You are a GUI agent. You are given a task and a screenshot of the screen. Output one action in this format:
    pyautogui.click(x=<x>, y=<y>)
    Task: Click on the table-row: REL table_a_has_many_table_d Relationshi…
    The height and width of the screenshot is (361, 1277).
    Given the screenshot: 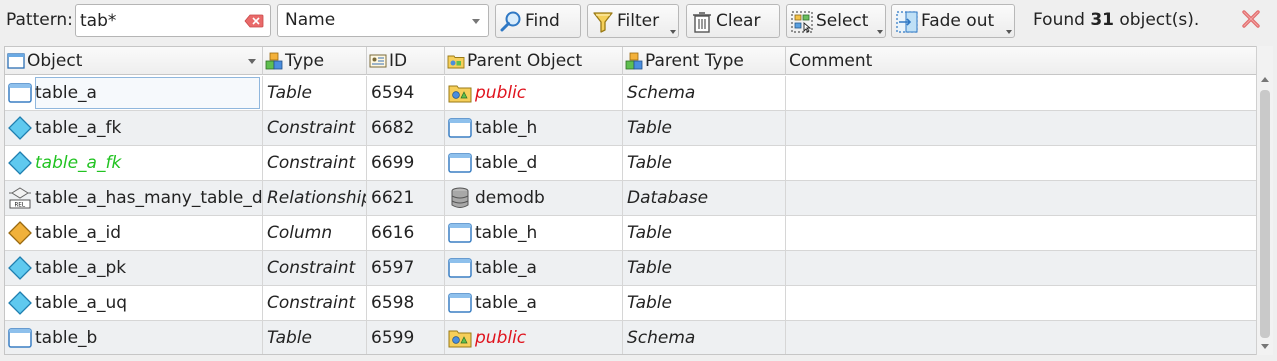 What is the action you would take?
    pyautogui.click(x=630, y=198)
    